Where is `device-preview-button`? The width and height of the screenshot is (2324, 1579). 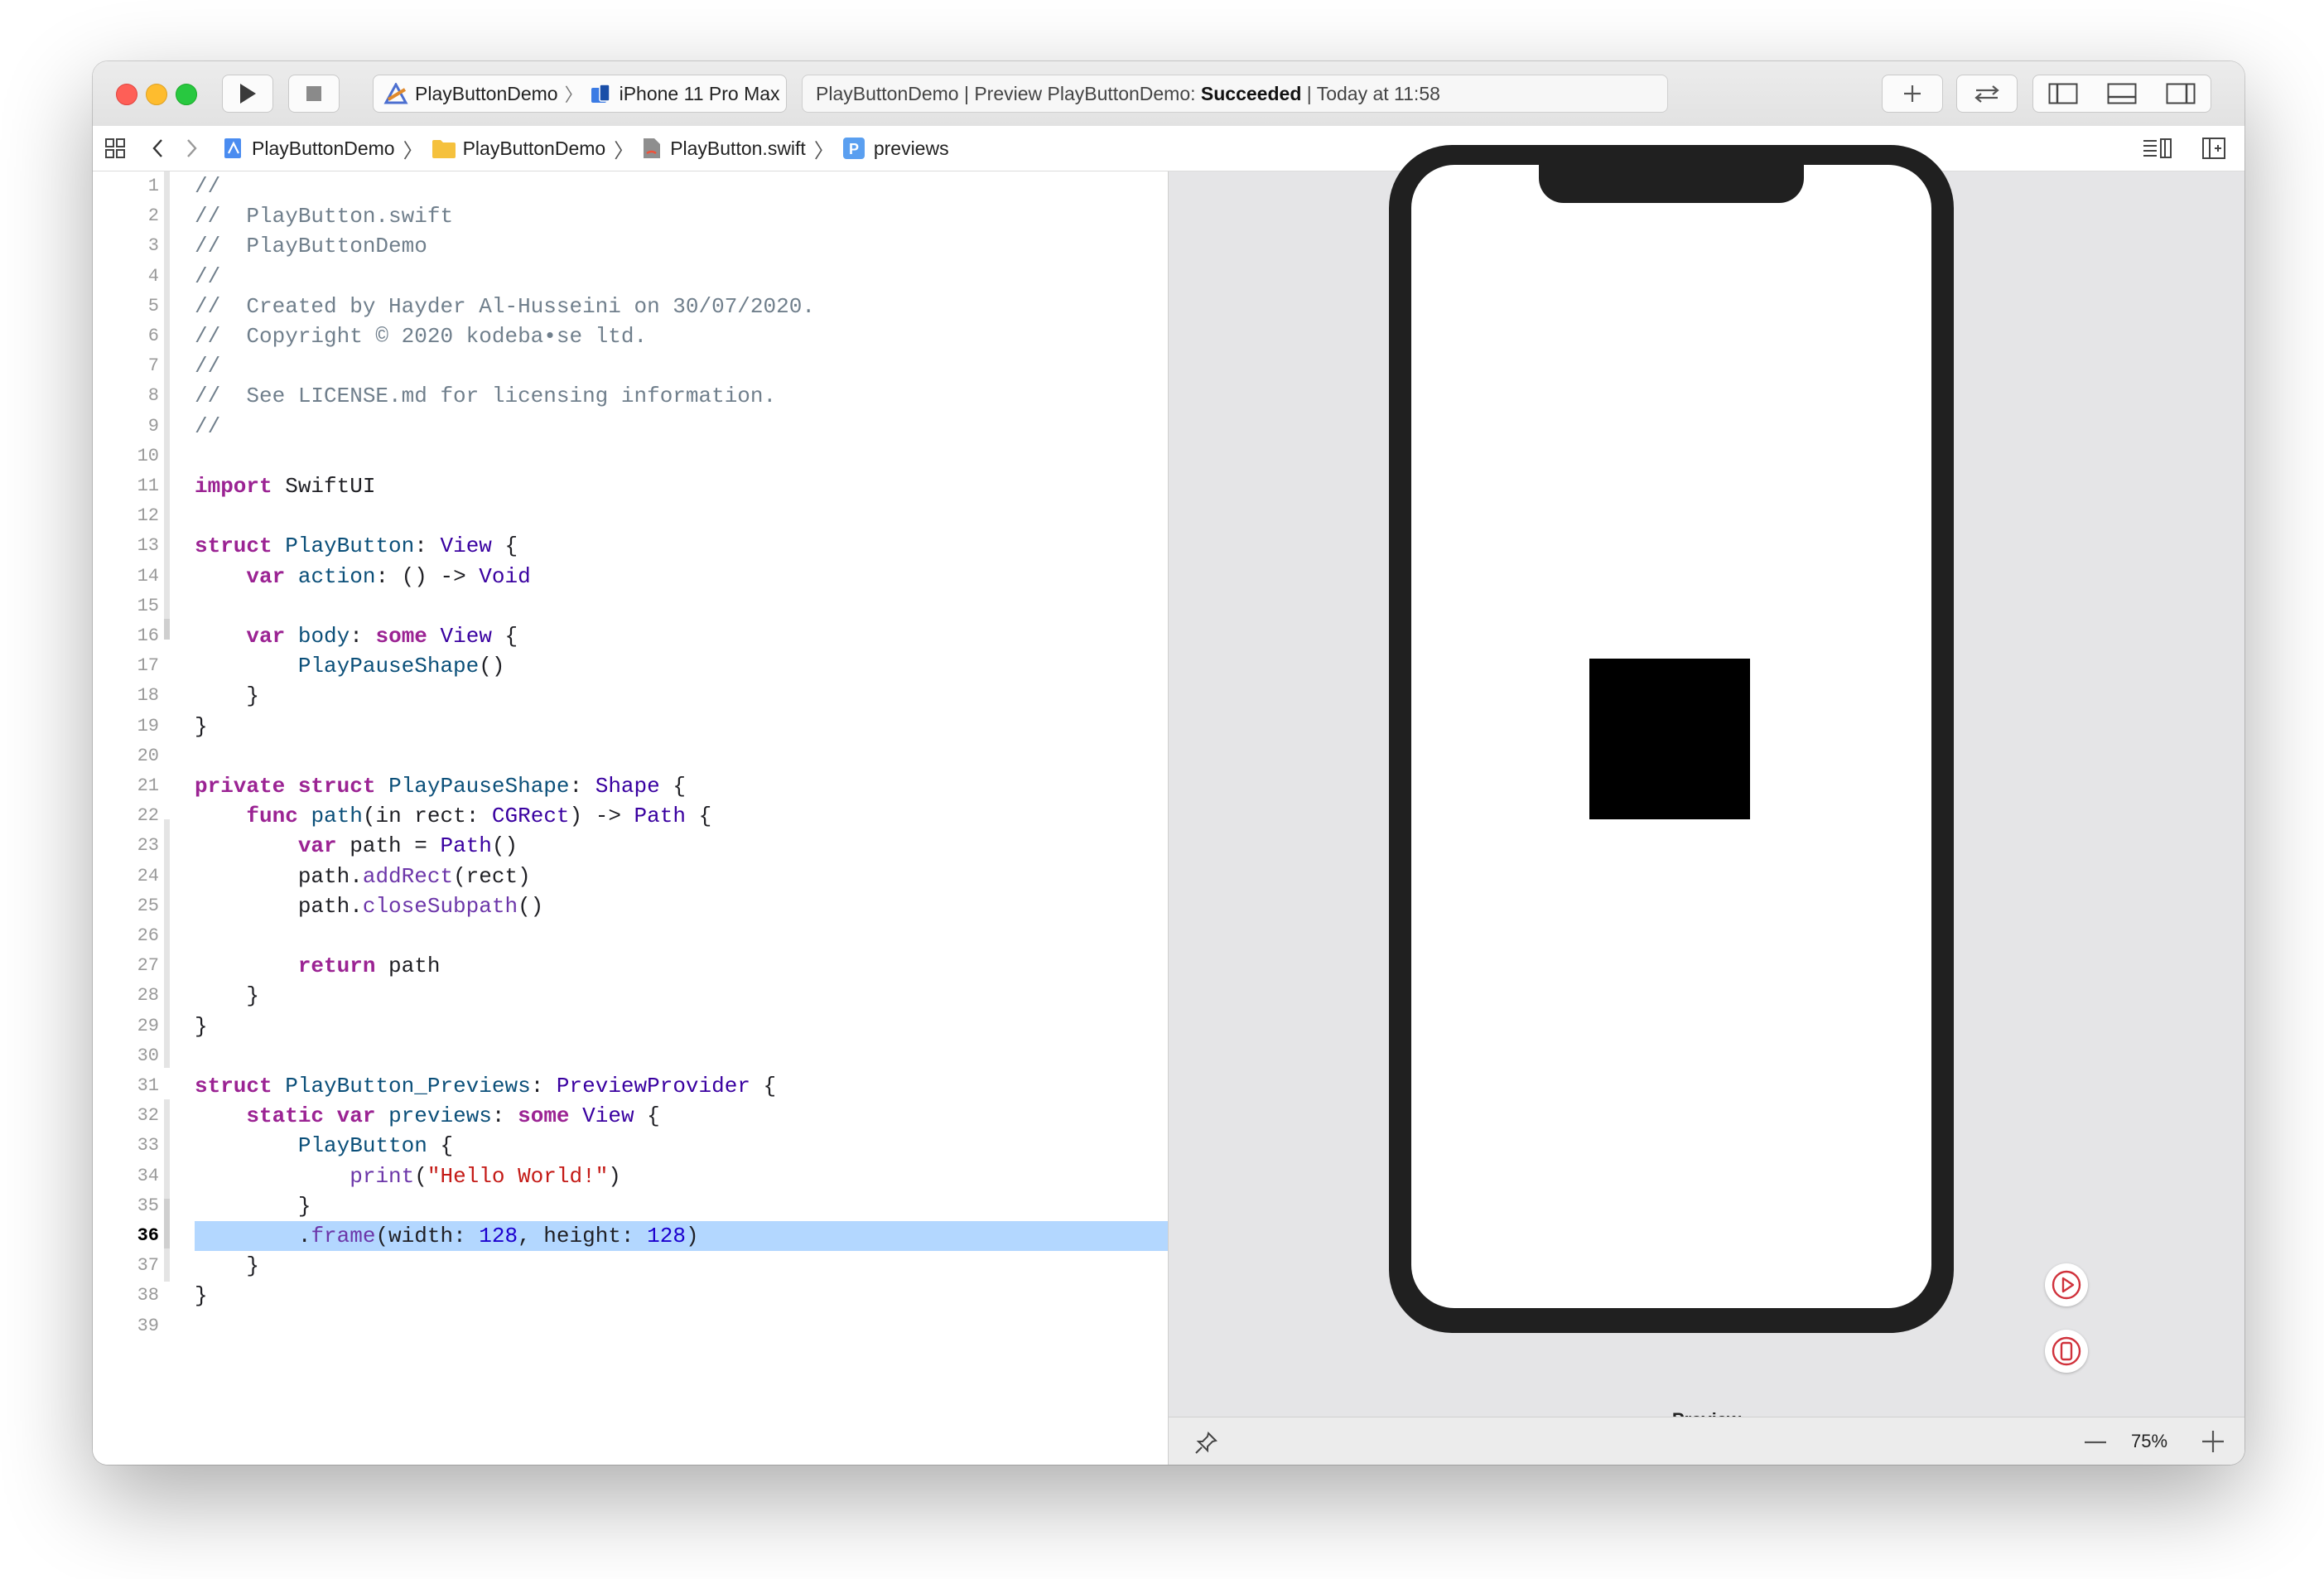
device-preview-button is located at coordinates (2066, 1351).